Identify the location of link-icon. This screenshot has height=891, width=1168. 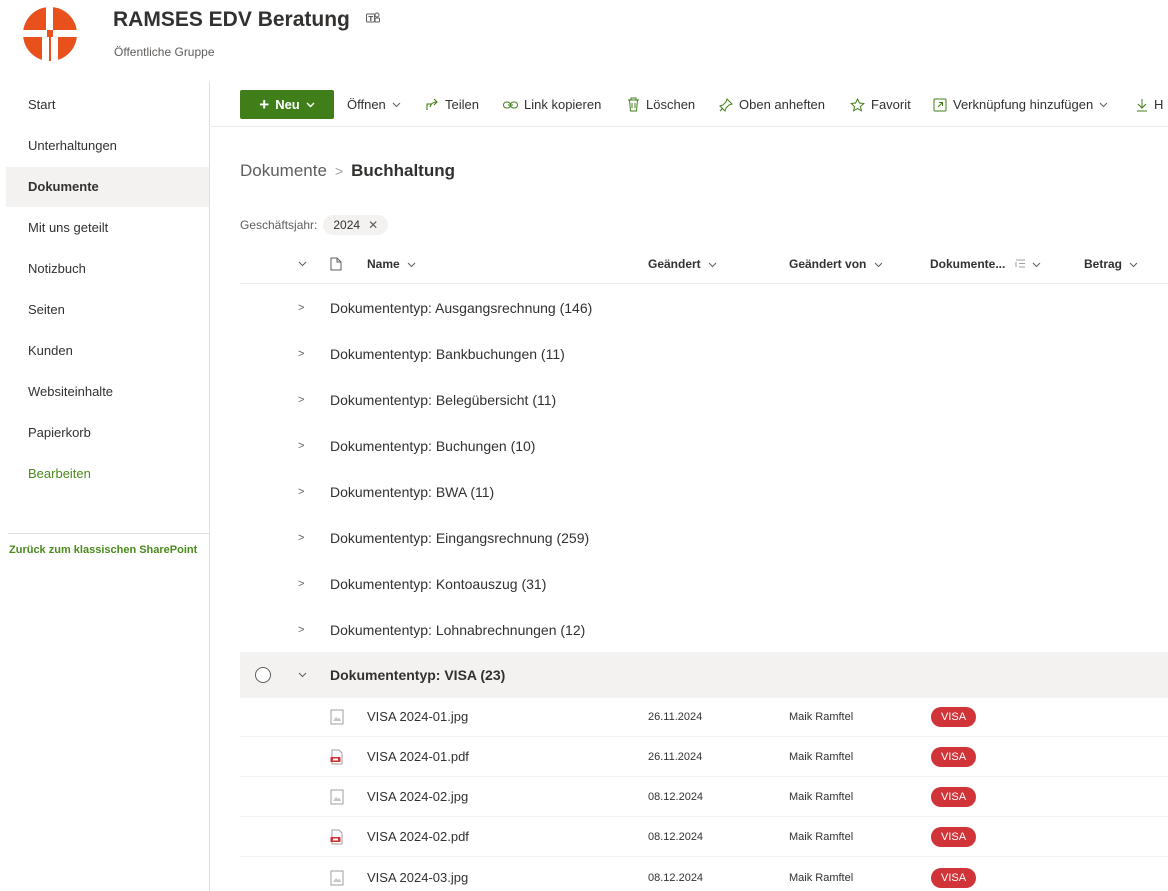
(510, 104).